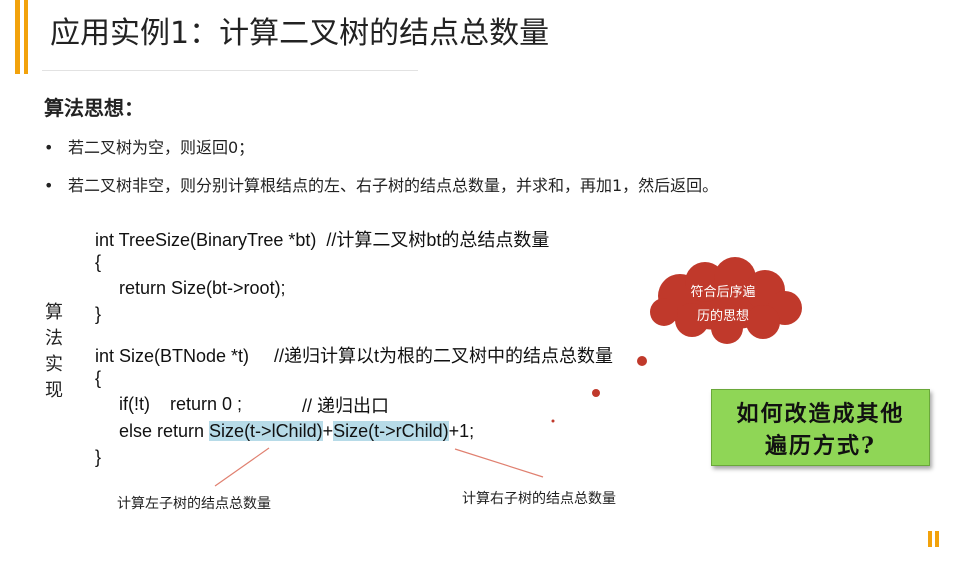 The height and width of the screenshot is (573, 957). I want to click on cloud-text-line-1: 符合后序遍, so click(723, 292).